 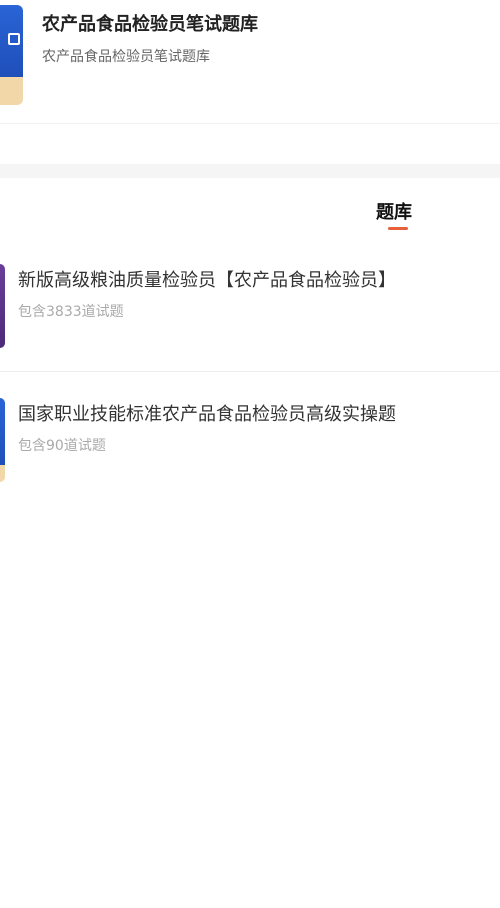 I want to click on item-title: 新版高级粮油质量检验员【农产品食品检验员】, so click(x=207, y=280).